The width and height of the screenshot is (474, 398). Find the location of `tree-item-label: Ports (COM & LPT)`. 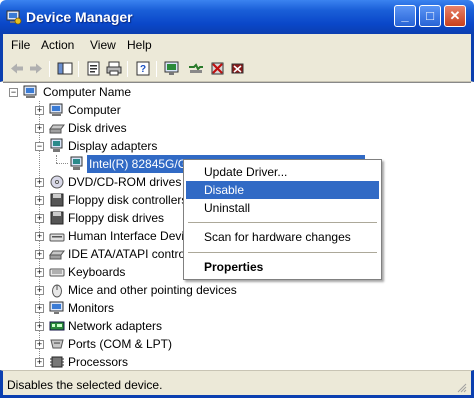

tree-item-label: Ports (COM & LPT) is located at coordinates (120, 344).